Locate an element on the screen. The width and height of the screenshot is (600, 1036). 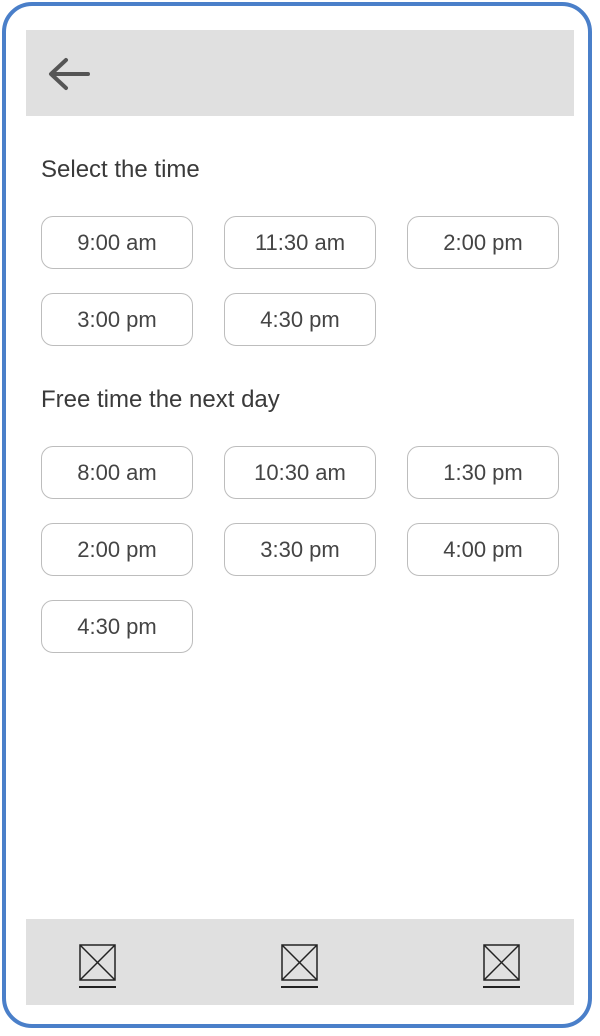
time-slot-button: 8:00 am is located at coordinates (117, 472).